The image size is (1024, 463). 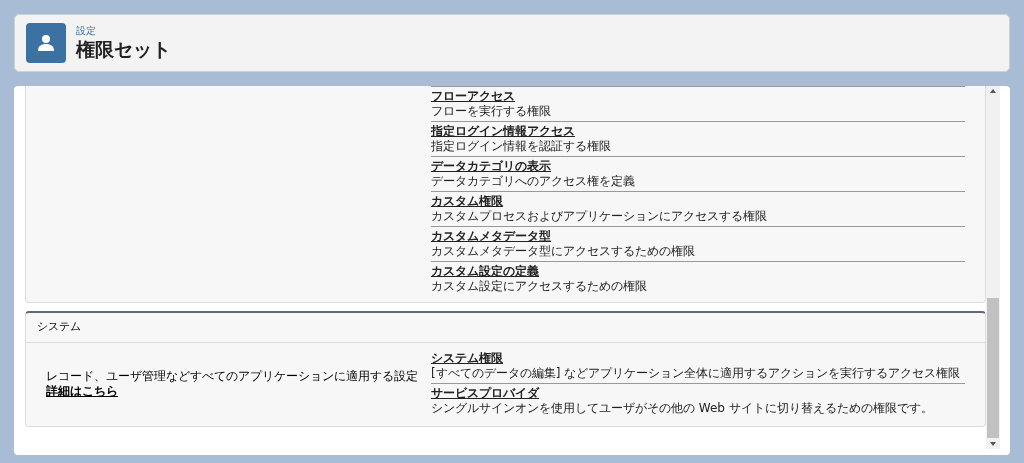 What do you see at coordinates (993, 91) in the screenshot?
I see `scroll-up-icon` at bounding box center [993, 91].